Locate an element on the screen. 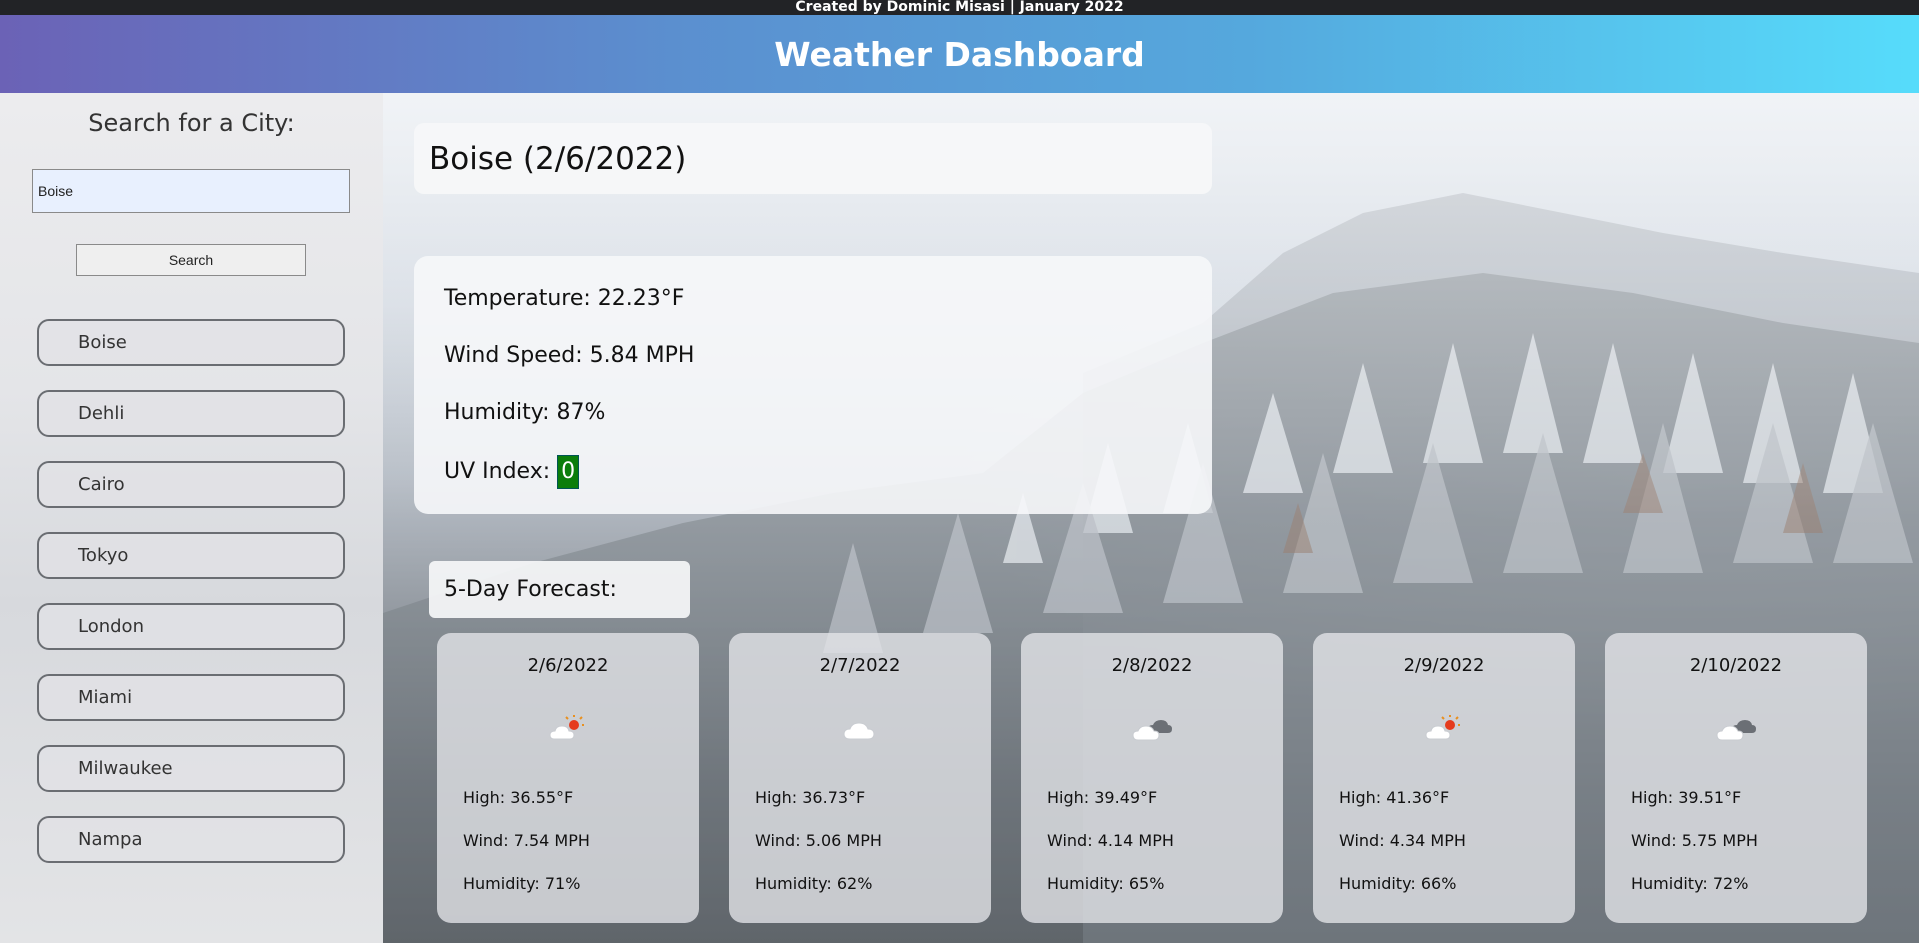 Image resolution: width=1919 pixels, height=943 pixels. forecast-humidity: Humidity: 62% is located at coordinates (814, 883).